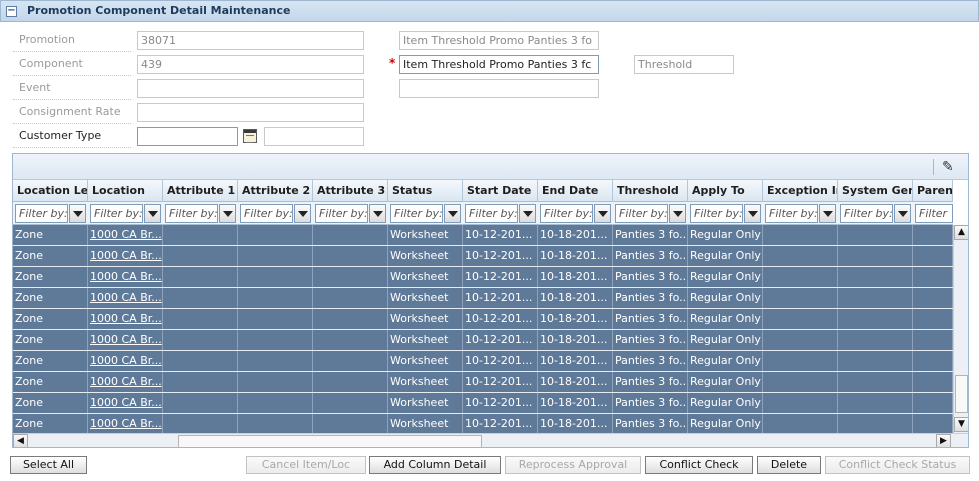  Describe the element at coordinates (961, 394) in the screenshot. I see `vertical-scroll-thumb` at that location.